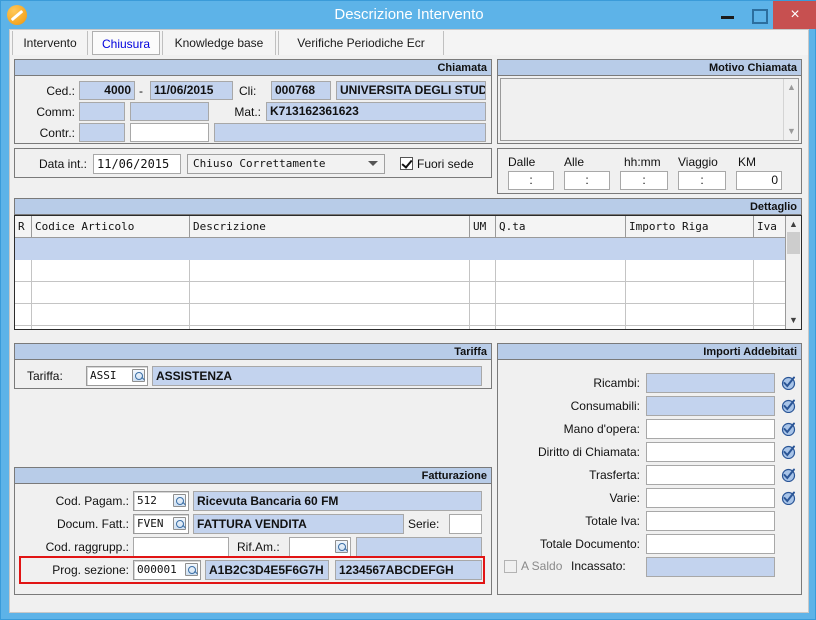  I want to click on field-incassato, so click(710, 567).